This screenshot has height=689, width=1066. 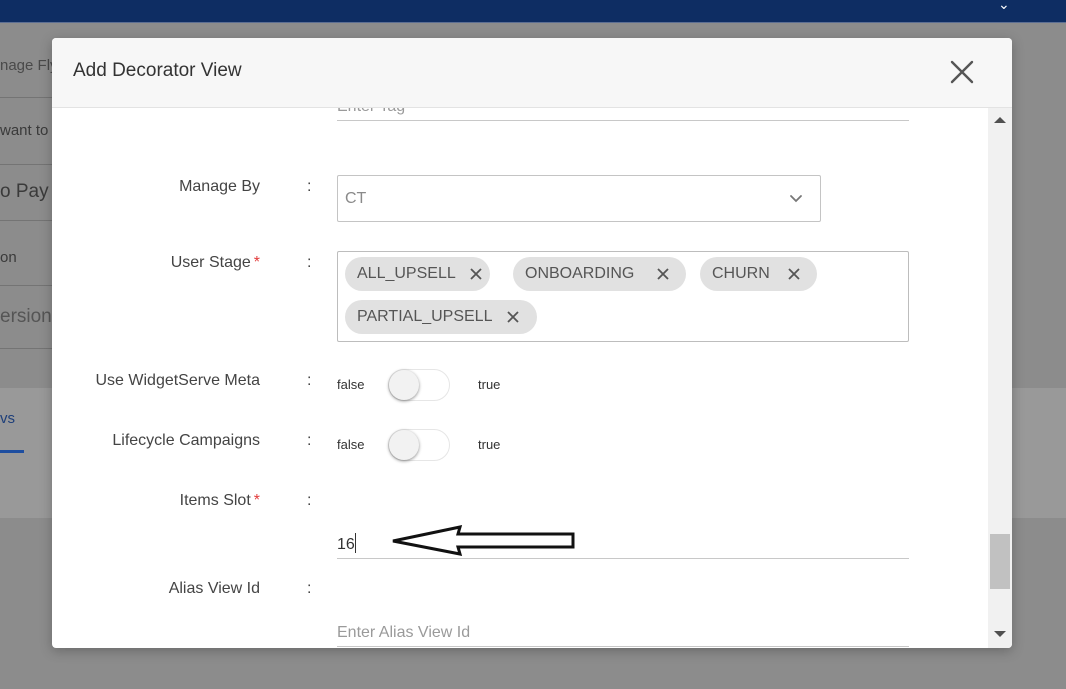 What do you see at coordinates (1004, 6) in the screenshot?
I see `chevron-icon: ⌄` at bounding box center [1004, 6].